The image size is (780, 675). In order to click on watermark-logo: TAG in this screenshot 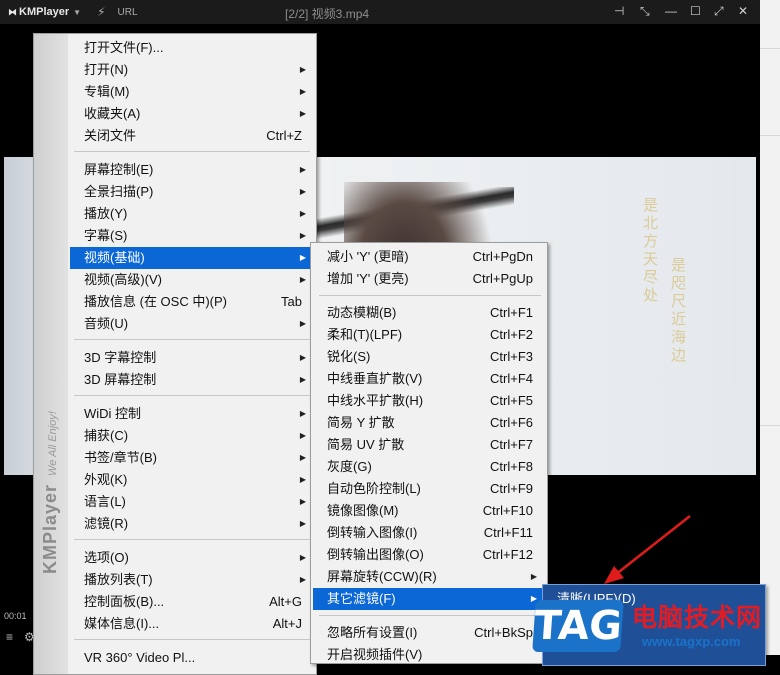, I will do `click(578, 626)`.